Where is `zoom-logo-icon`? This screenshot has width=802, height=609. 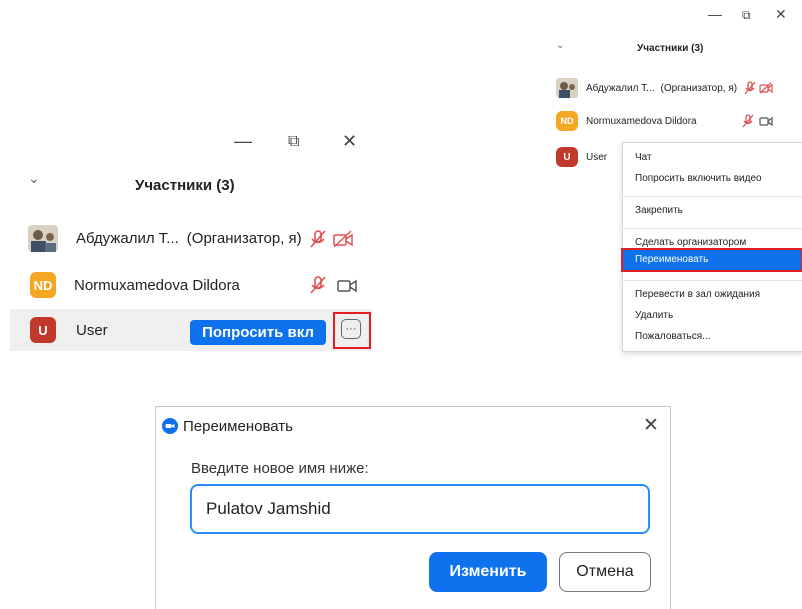 zoom-logo-icon is located at coordinates (170, 426).